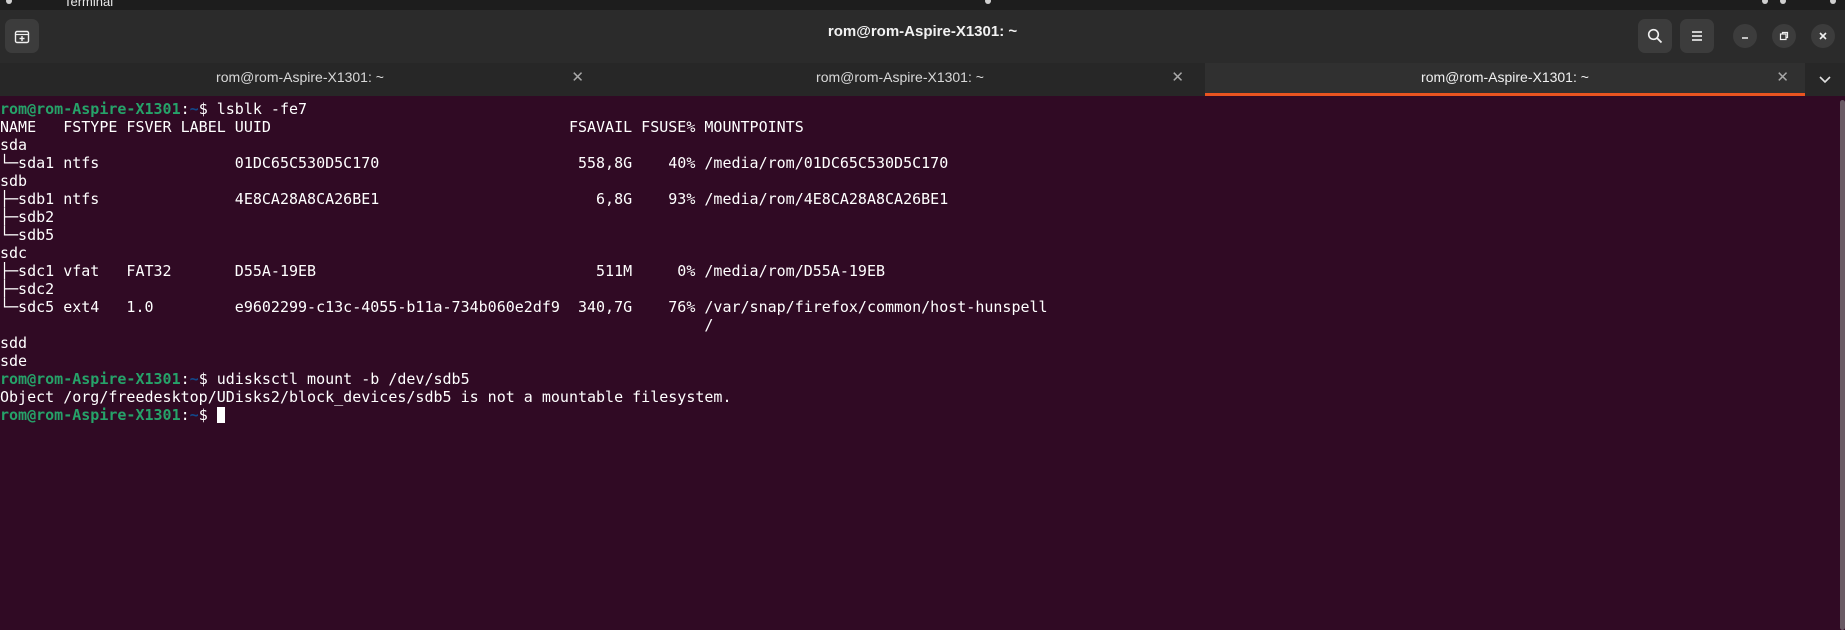 The height and width of the screenshot is (630, 1845). I want to click on terminal-output-line: sdd, so click(14, 343).